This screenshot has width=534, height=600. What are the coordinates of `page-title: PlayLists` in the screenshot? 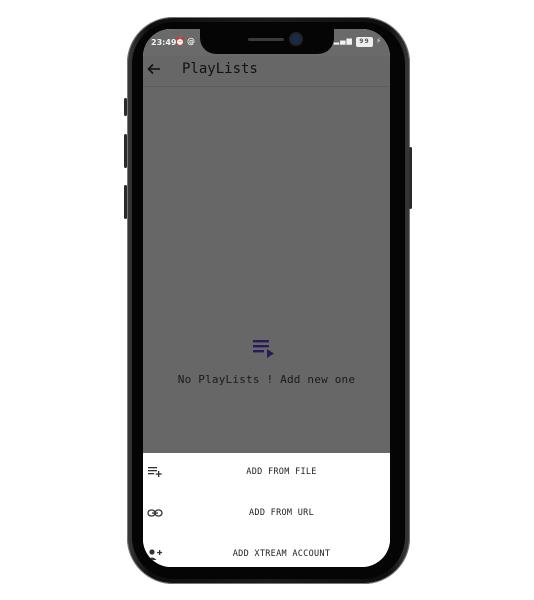 It's located at (220, 69).